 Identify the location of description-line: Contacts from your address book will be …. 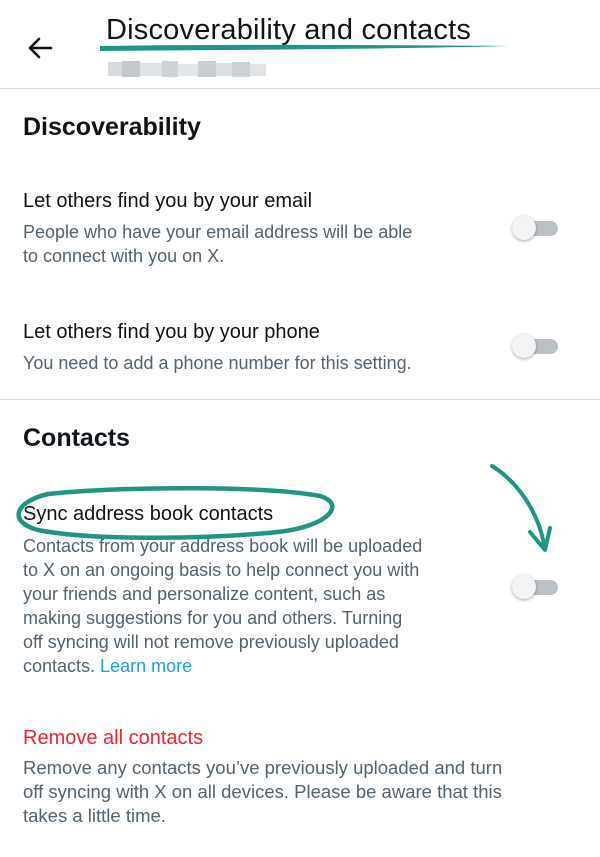
(223, 546).